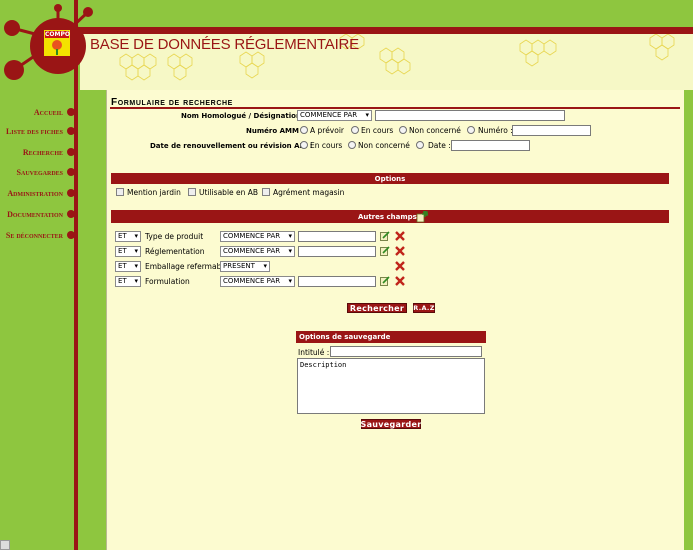 Image resolution: width=693 pixels, height=550 pixels. Describe the element at coordinates (352, 145) in the screenshot. I see `renewal-radio-non-concerne` at that location.